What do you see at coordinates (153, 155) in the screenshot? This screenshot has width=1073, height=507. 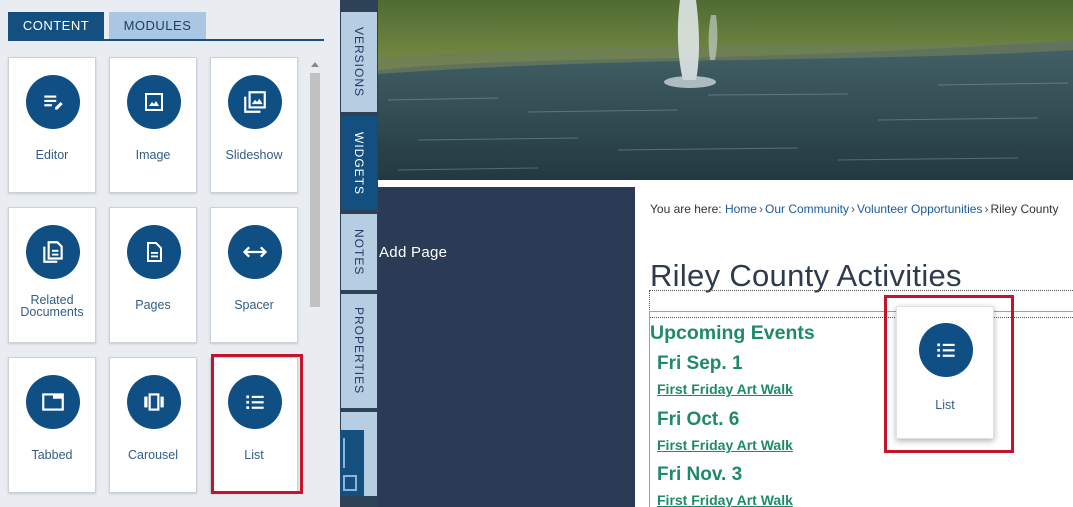 I see `widget-label: Image` at bounding box center [153, 155].